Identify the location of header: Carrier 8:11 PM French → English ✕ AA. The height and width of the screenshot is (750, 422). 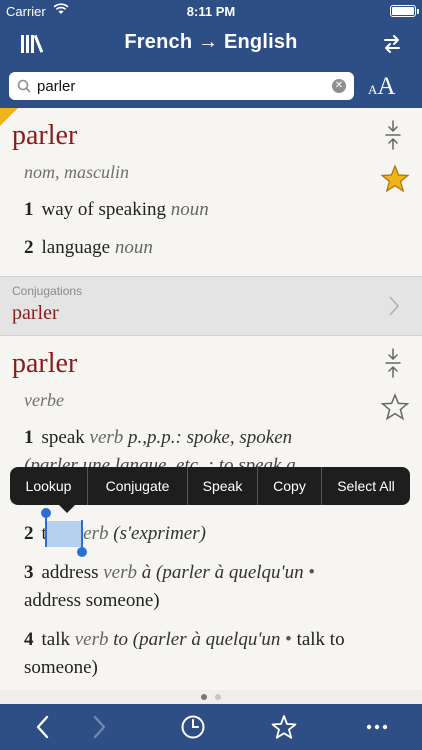
(211, 54).